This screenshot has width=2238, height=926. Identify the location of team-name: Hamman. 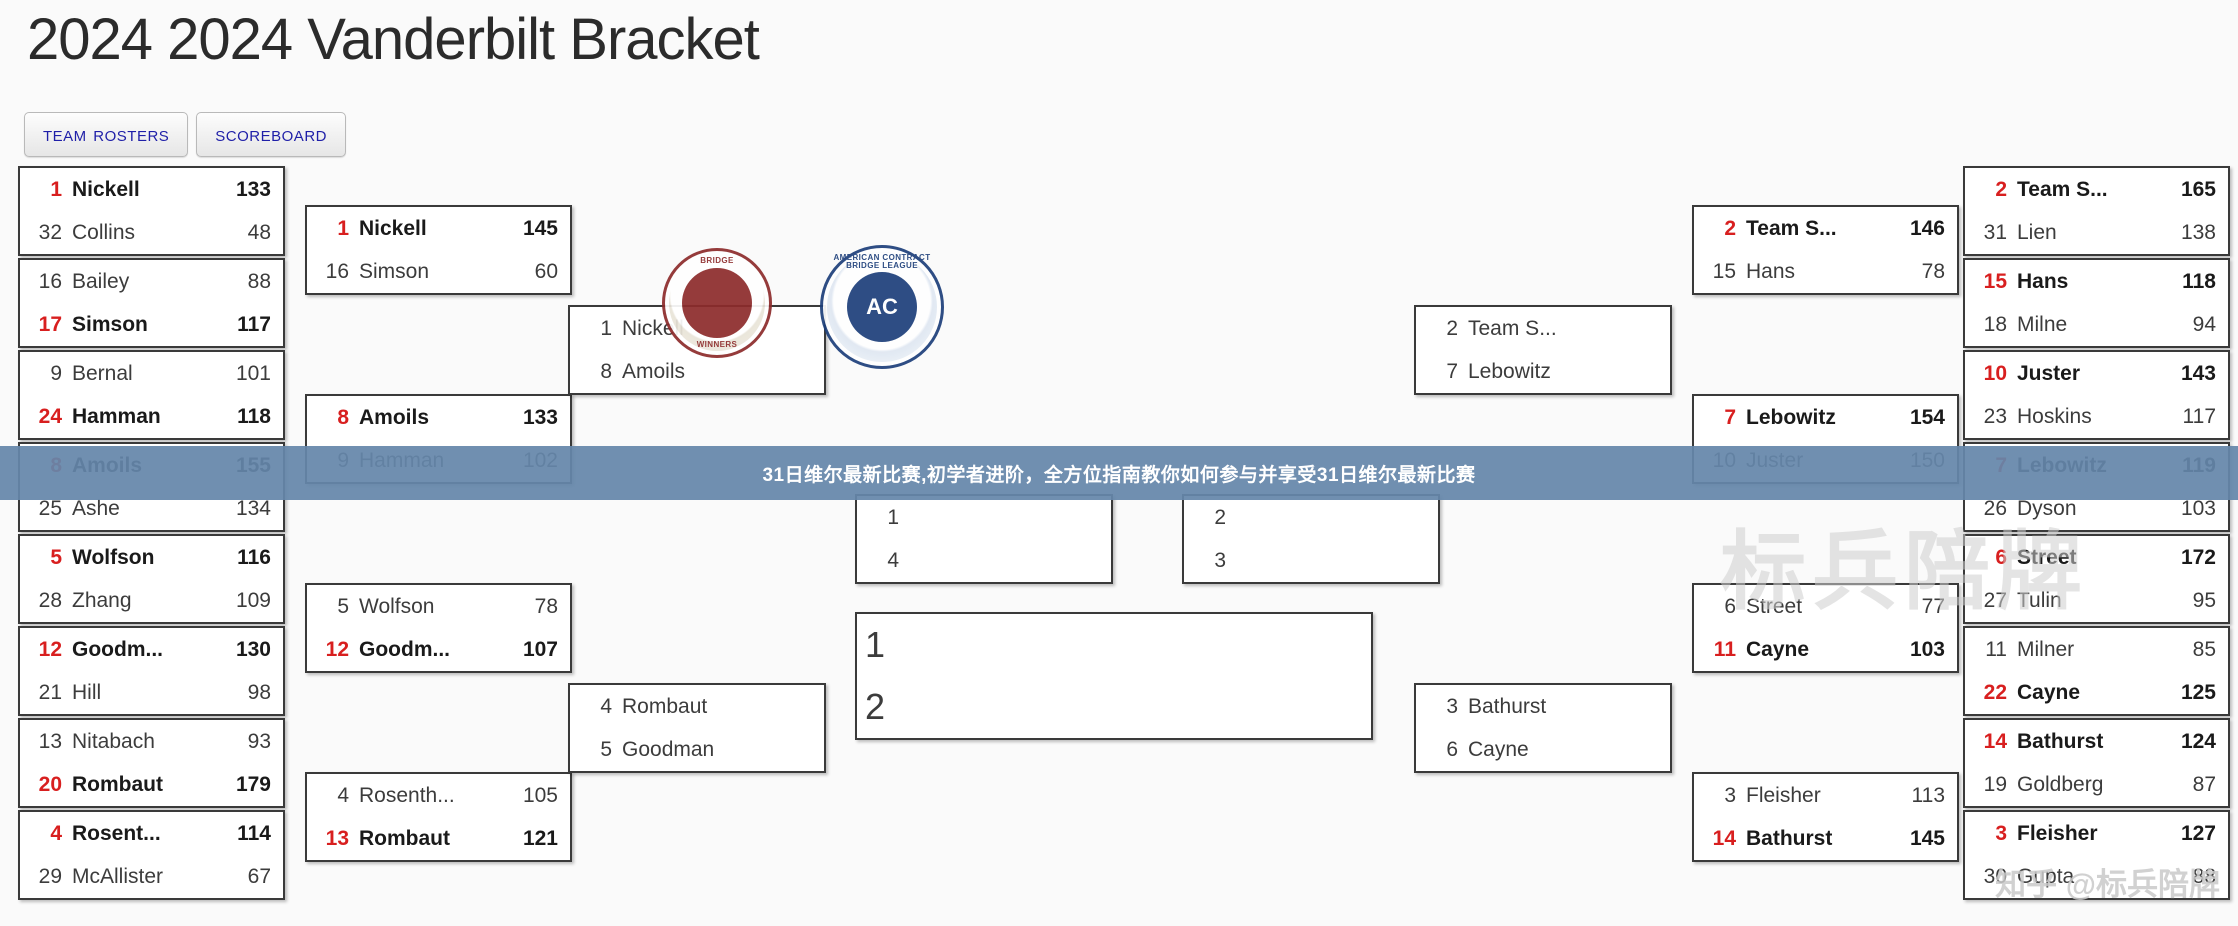
(116, 416).